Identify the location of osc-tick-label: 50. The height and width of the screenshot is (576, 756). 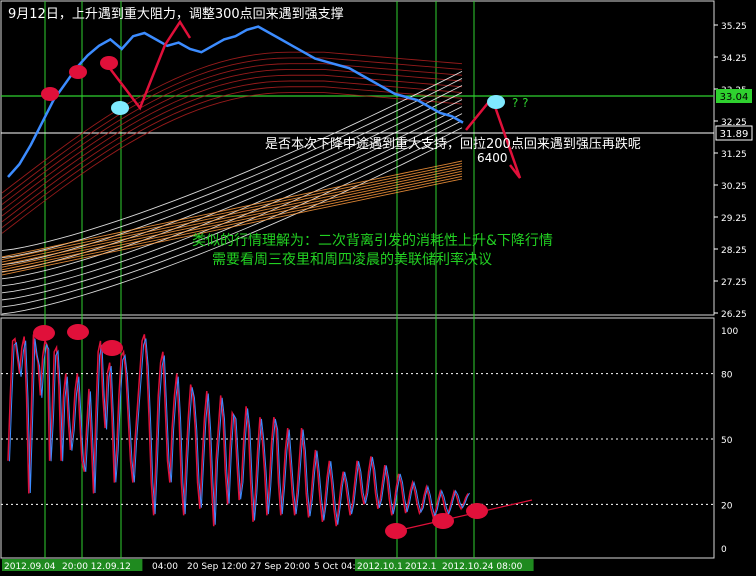
(727, 441).